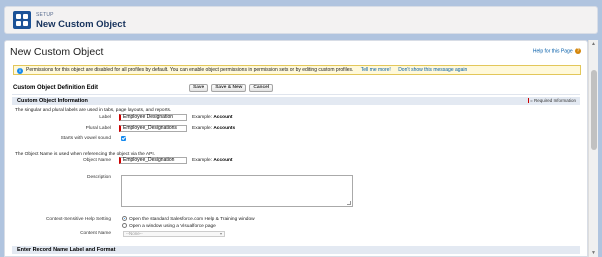 The width and height of the screenshot is (602, 257). Describe the element at coordinates (376, 70) in the screenshot. I see `tell-me-more-link: Tell me more!` at that location.